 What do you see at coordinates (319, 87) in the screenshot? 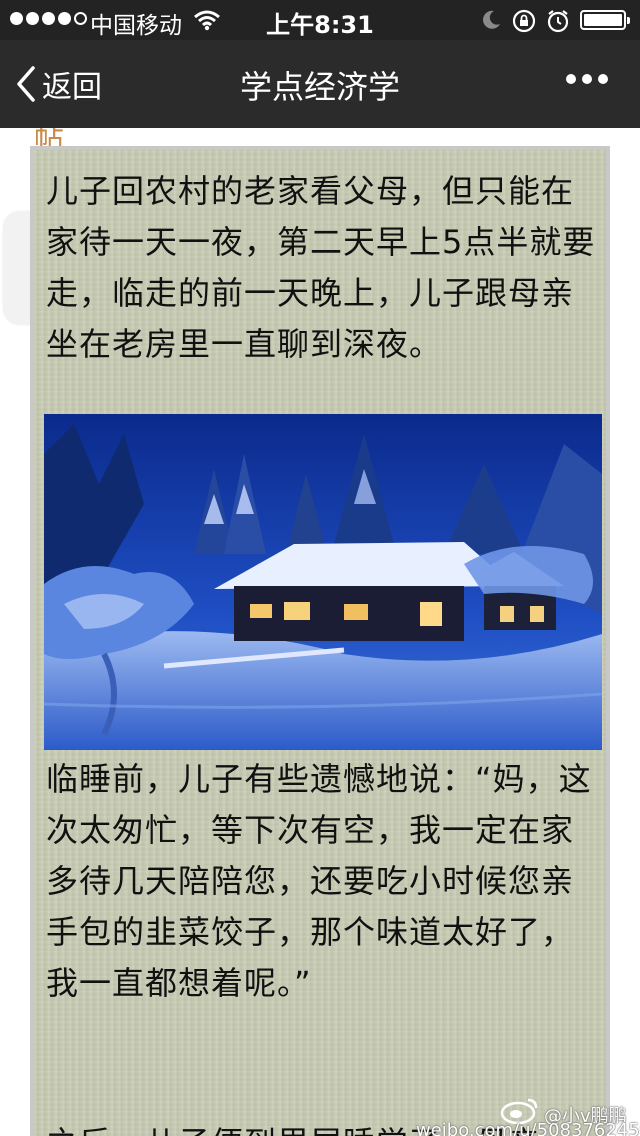
I see `page-title: 学点经济学` at bounding box center [319, 87].